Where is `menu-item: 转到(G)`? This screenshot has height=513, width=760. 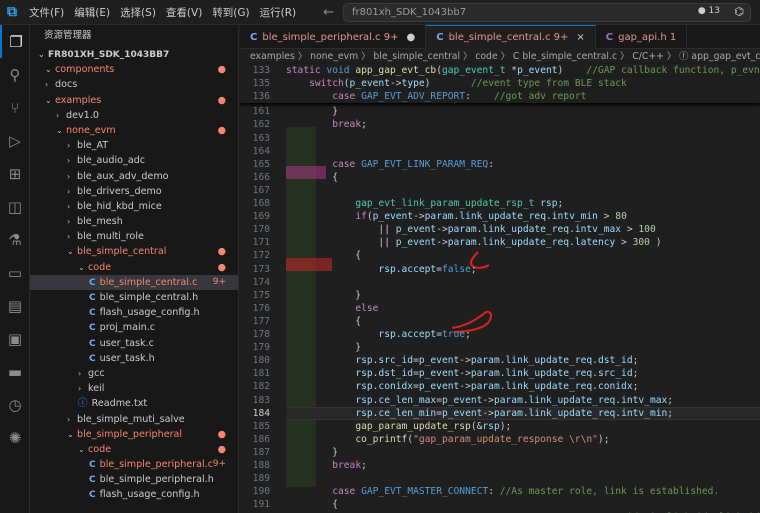 menu-item: 转到(G) is located at coordinates (230, 12).